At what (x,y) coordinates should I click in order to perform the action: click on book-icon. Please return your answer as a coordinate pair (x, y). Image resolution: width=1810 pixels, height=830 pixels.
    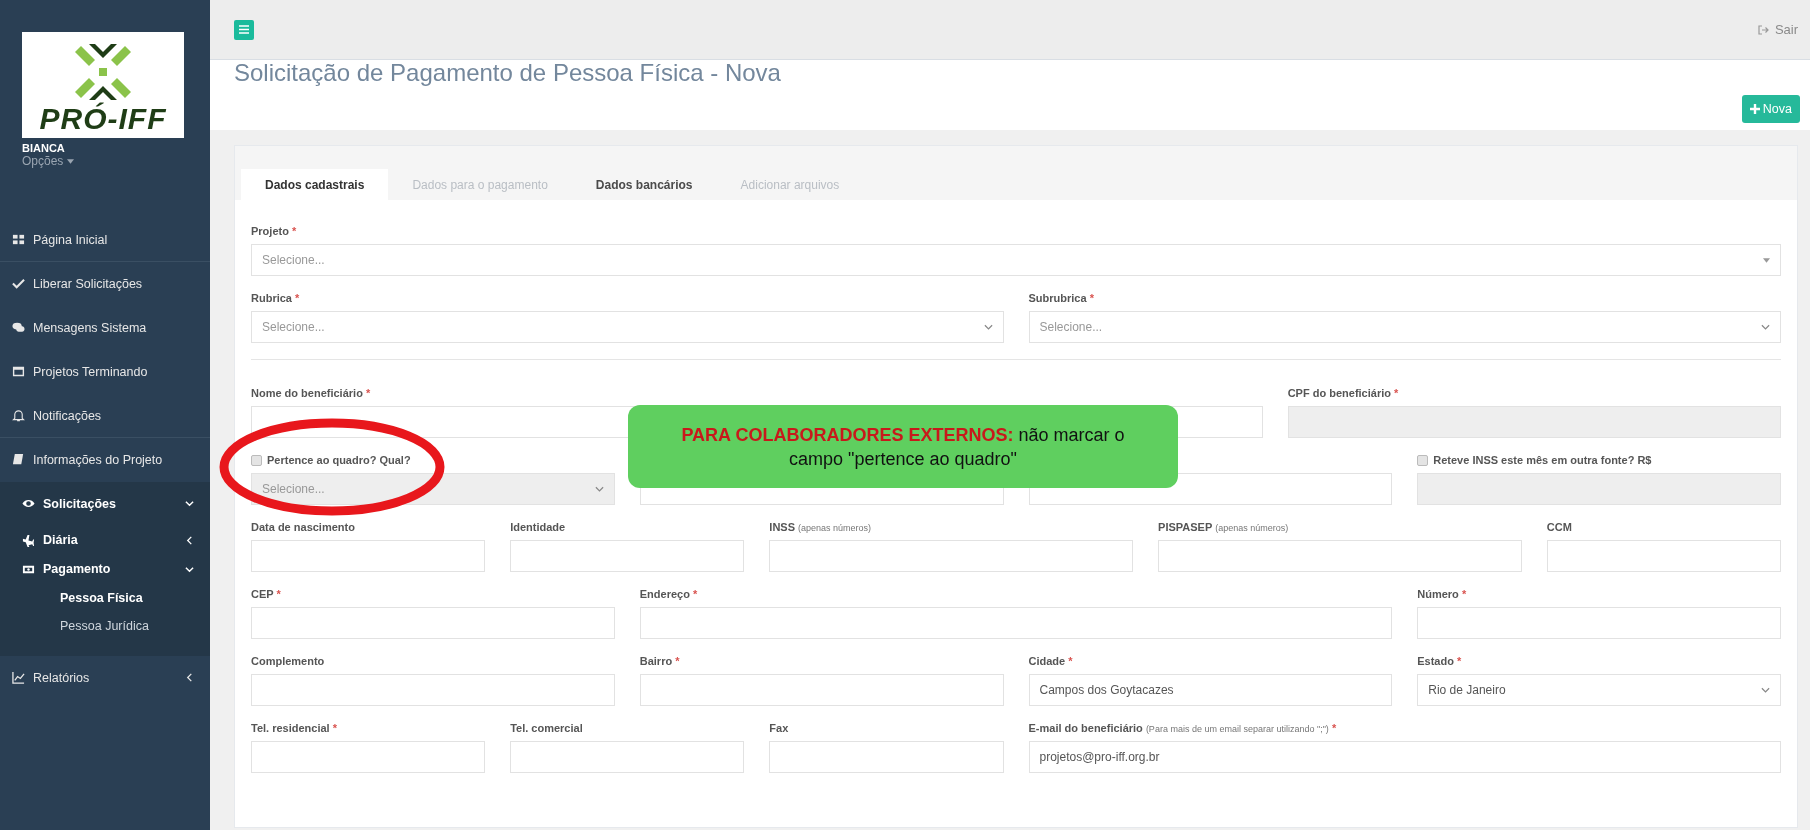
    Looking at the image, I should click on (18, 459).